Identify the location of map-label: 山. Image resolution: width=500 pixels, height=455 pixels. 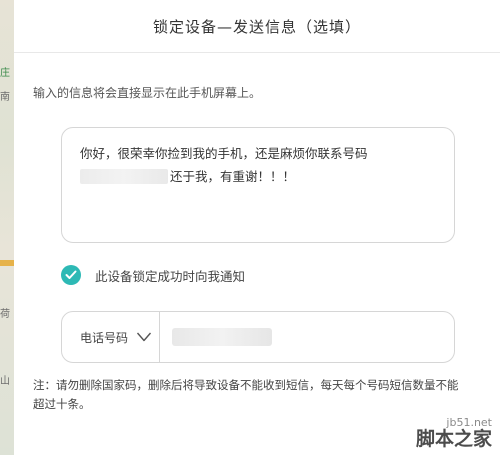
(5, 381).